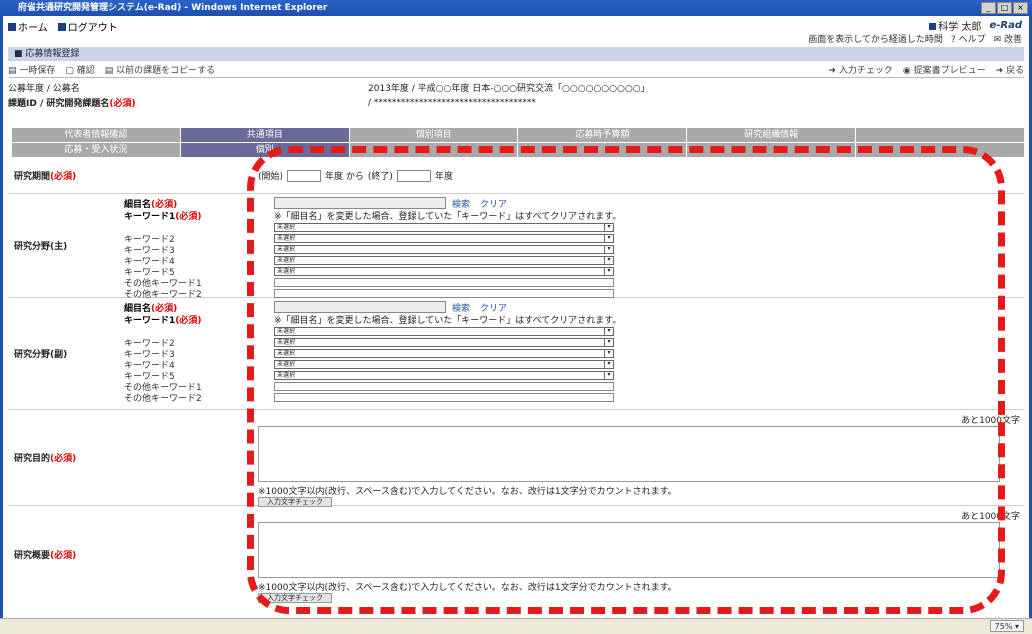 This screenshot has width=1032, height=634. What do you see at coordinates (516, 626) in the screenshot?
I see `status-bar` at bounding box center [516, 626].